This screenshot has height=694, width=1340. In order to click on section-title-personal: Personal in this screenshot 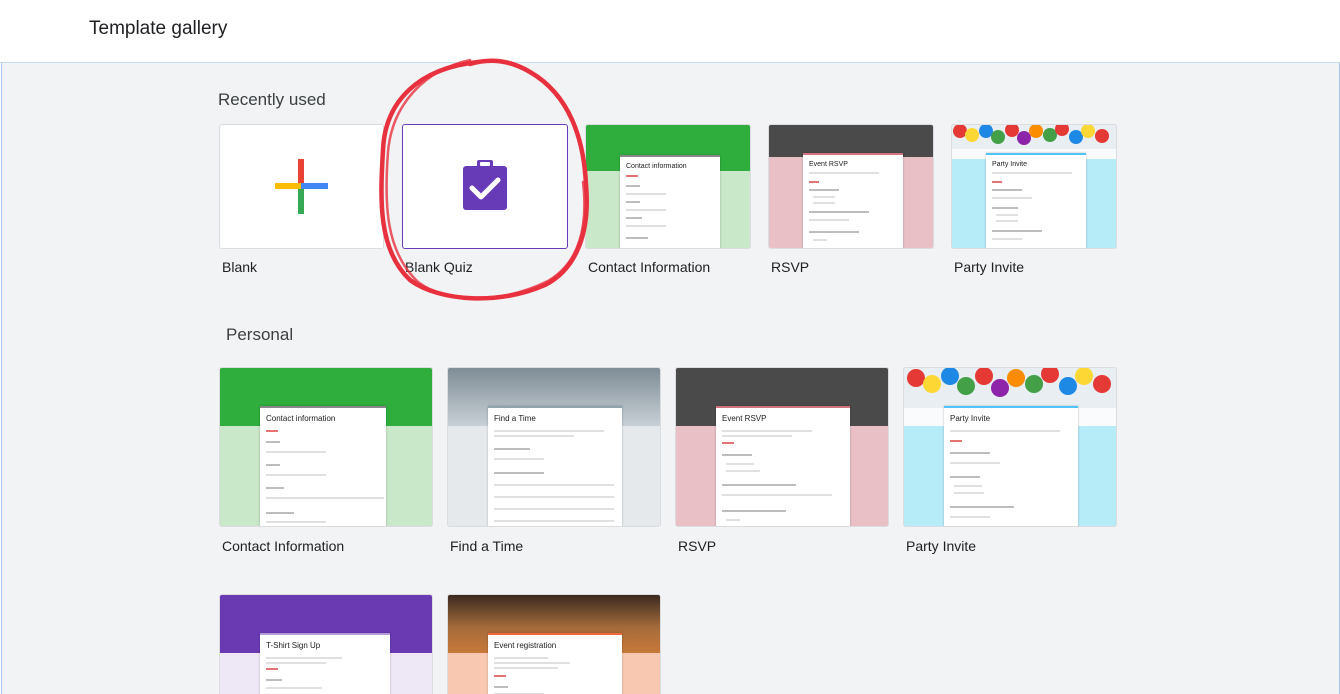, I will do `click(260, 334)`.